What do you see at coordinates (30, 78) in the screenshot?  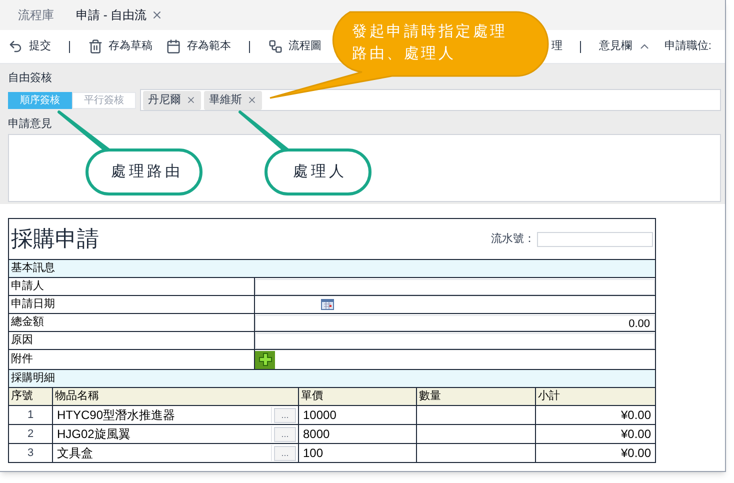 I see `section-label: 自由簽核` at bounding box center [30, 78].